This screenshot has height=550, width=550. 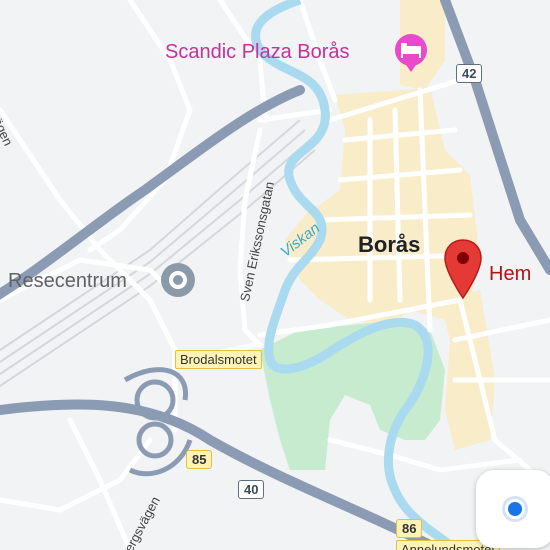 I want to click on city-label: Borås, so click(x=389, y=245).